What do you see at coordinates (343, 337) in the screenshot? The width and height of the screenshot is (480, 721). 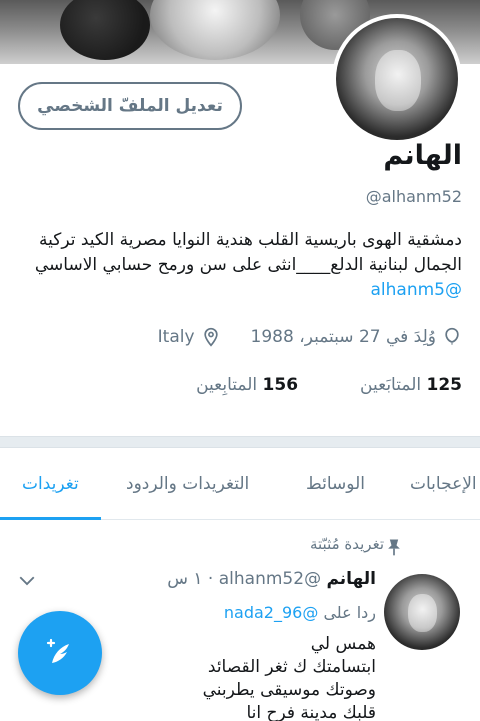 I see `birthdate-text: وُلِدَ في 27 سبتمبر، 1988` at bounding box center [343, 337].